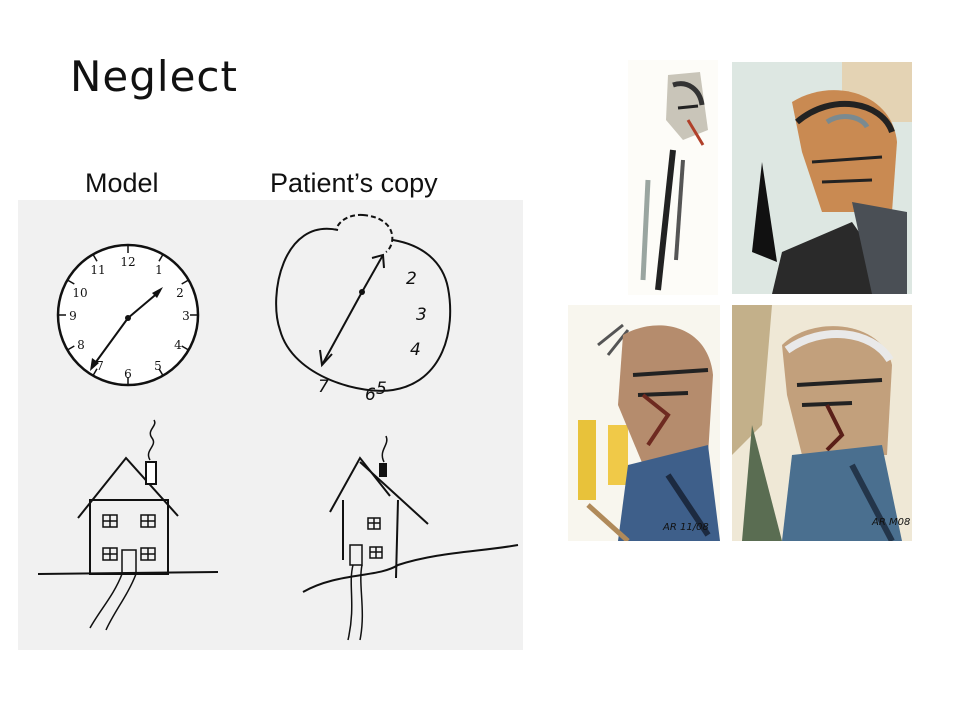 The image size is (960, 720). I want to click on model-clock-number: 11, so click(97, 270).